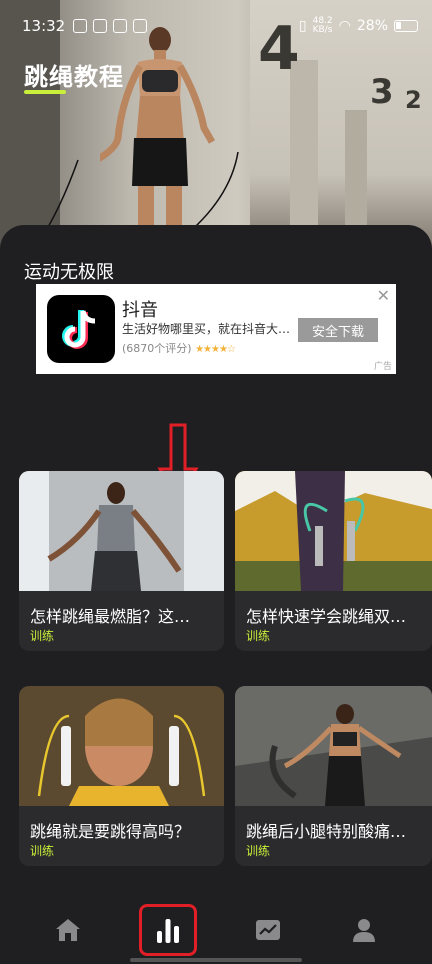 The width and height of the screenshot is (432, 964). Describe the element at coordinates (302, 26) in the screenshot. I see `vibrate-icon: ▯` at that location.